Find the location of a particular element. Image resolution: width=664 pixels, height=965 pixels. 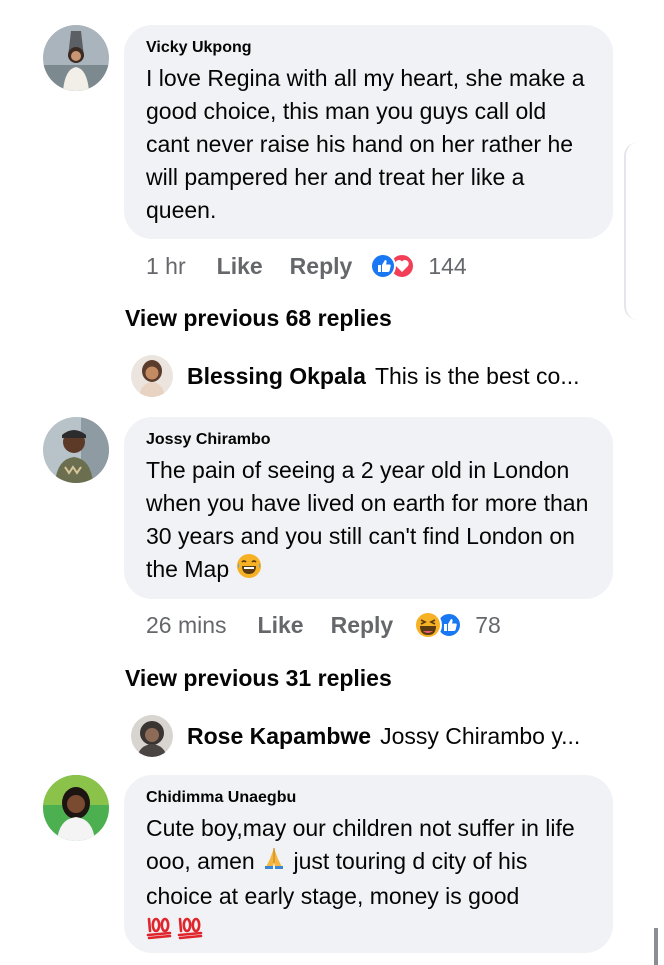

view-previous-replies: View previous 31 replies is located at coordinates (258, 678).